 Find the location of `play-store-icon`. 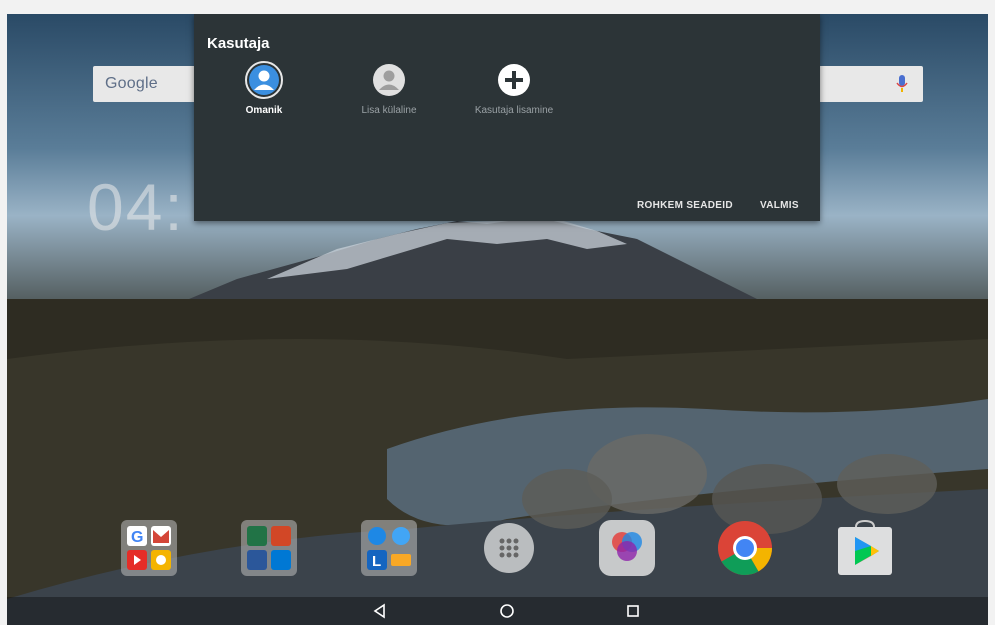

play-store-icon is located at coordinates (865, 548).